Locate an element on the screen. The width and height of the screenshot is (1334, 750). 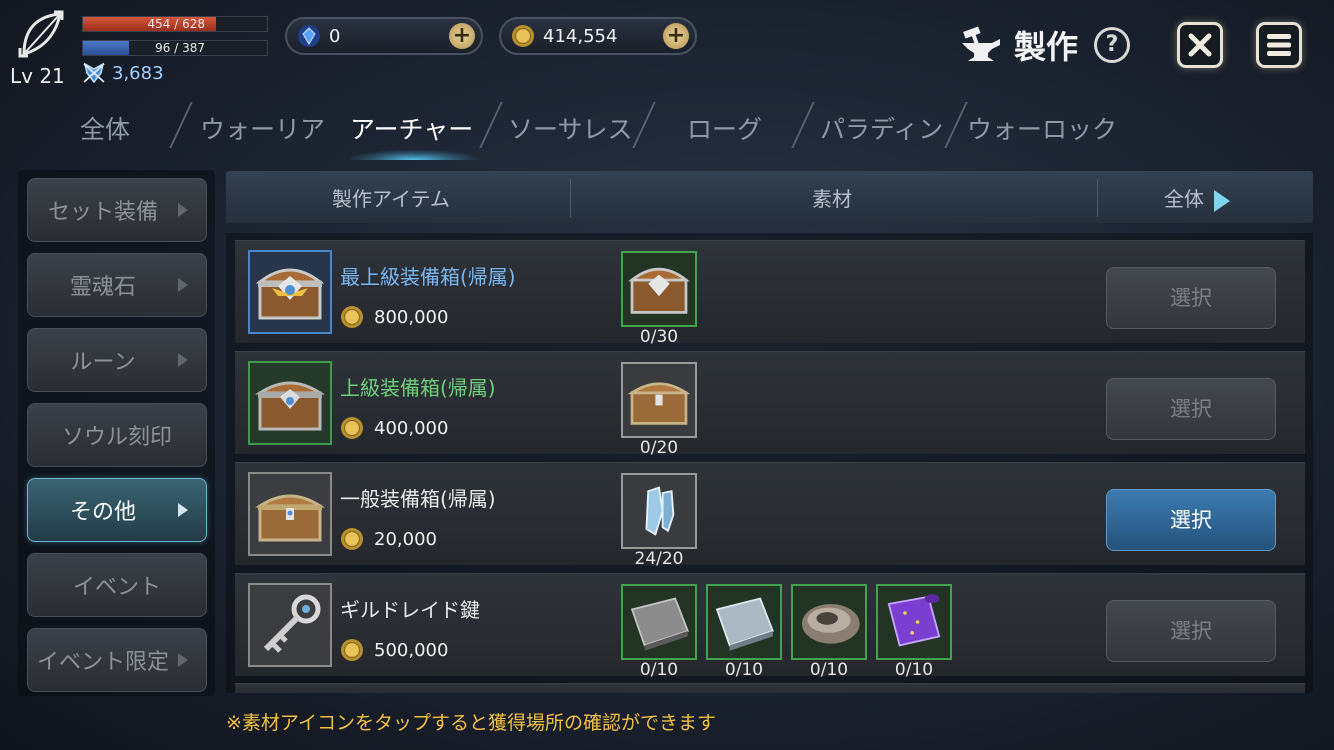
category-label: その他 is located at coordinates (102, 512).